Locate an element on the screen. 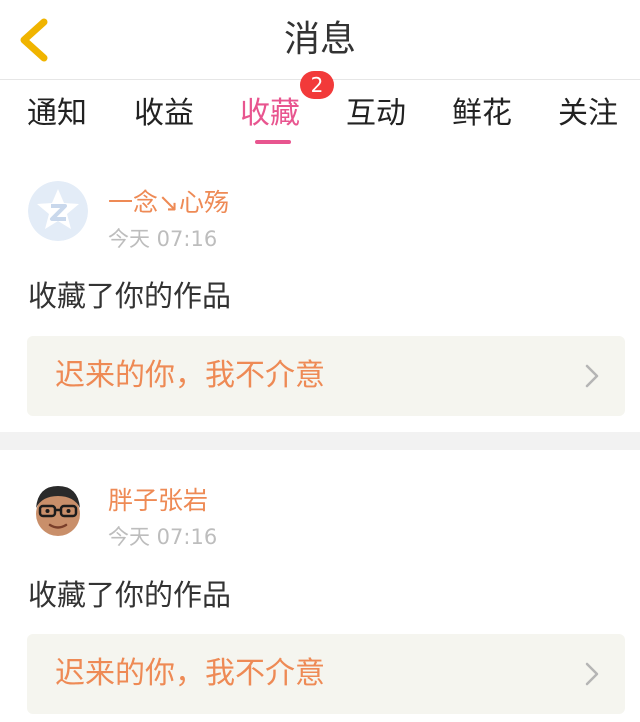  header-bar: 消息 is located at coordinates (320, 40).